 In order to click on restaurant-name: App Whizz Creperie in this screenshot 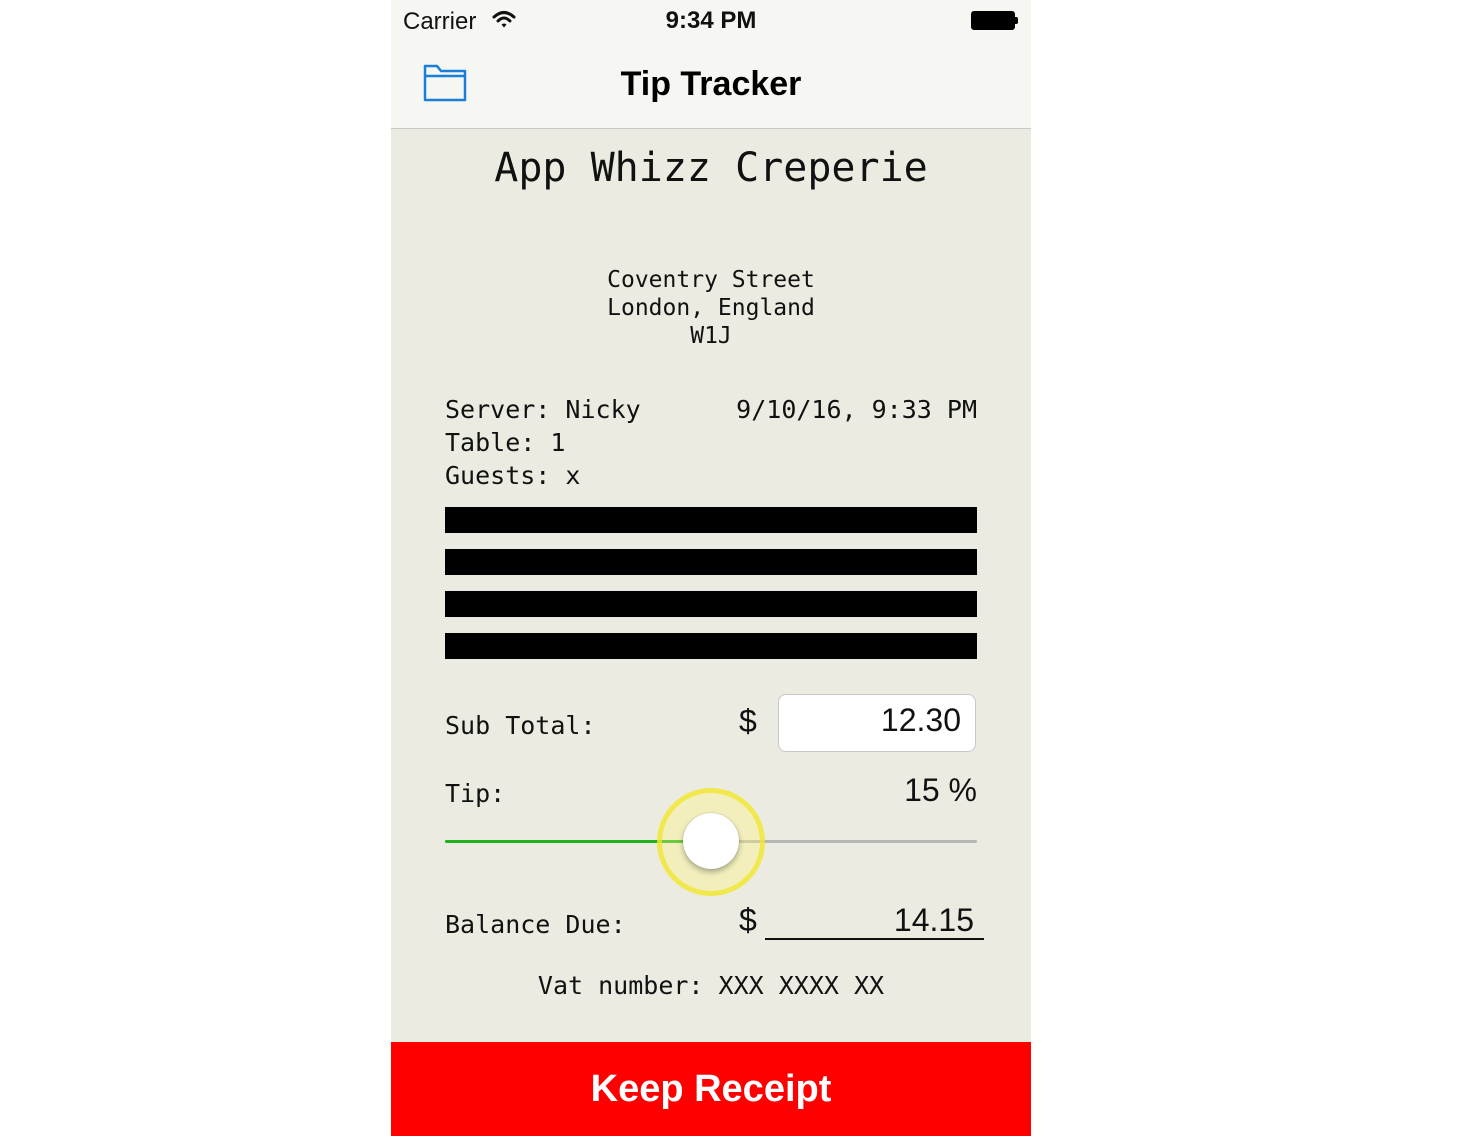, I will do `click(711, 168)`.